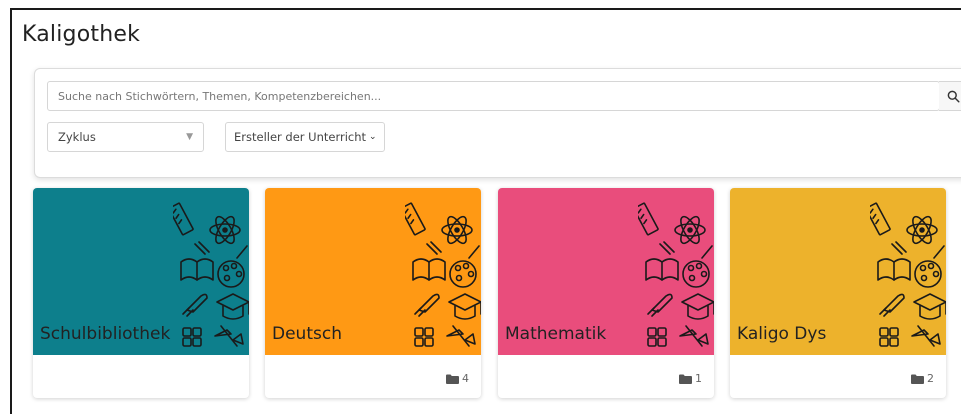  What do you see at coordinates (493, 96) in the screenshot?
I see `search-input` at bounding box center [493, 96].